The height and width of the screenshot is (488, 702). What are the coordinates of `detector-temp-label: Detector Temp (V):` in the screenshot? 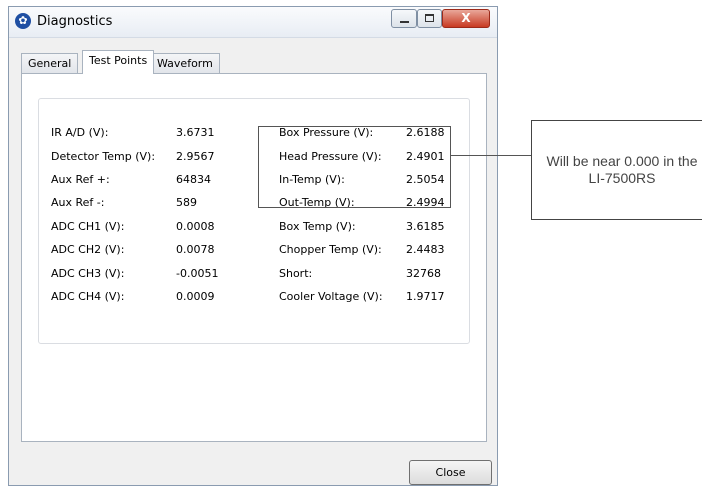 It's located at (103, 156).